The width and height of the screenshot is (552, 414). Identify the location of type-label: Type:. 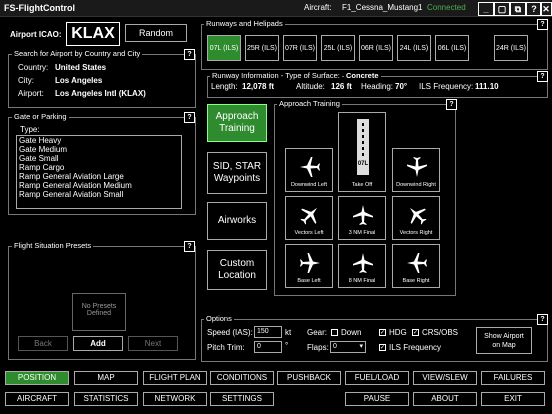
(30, 129).